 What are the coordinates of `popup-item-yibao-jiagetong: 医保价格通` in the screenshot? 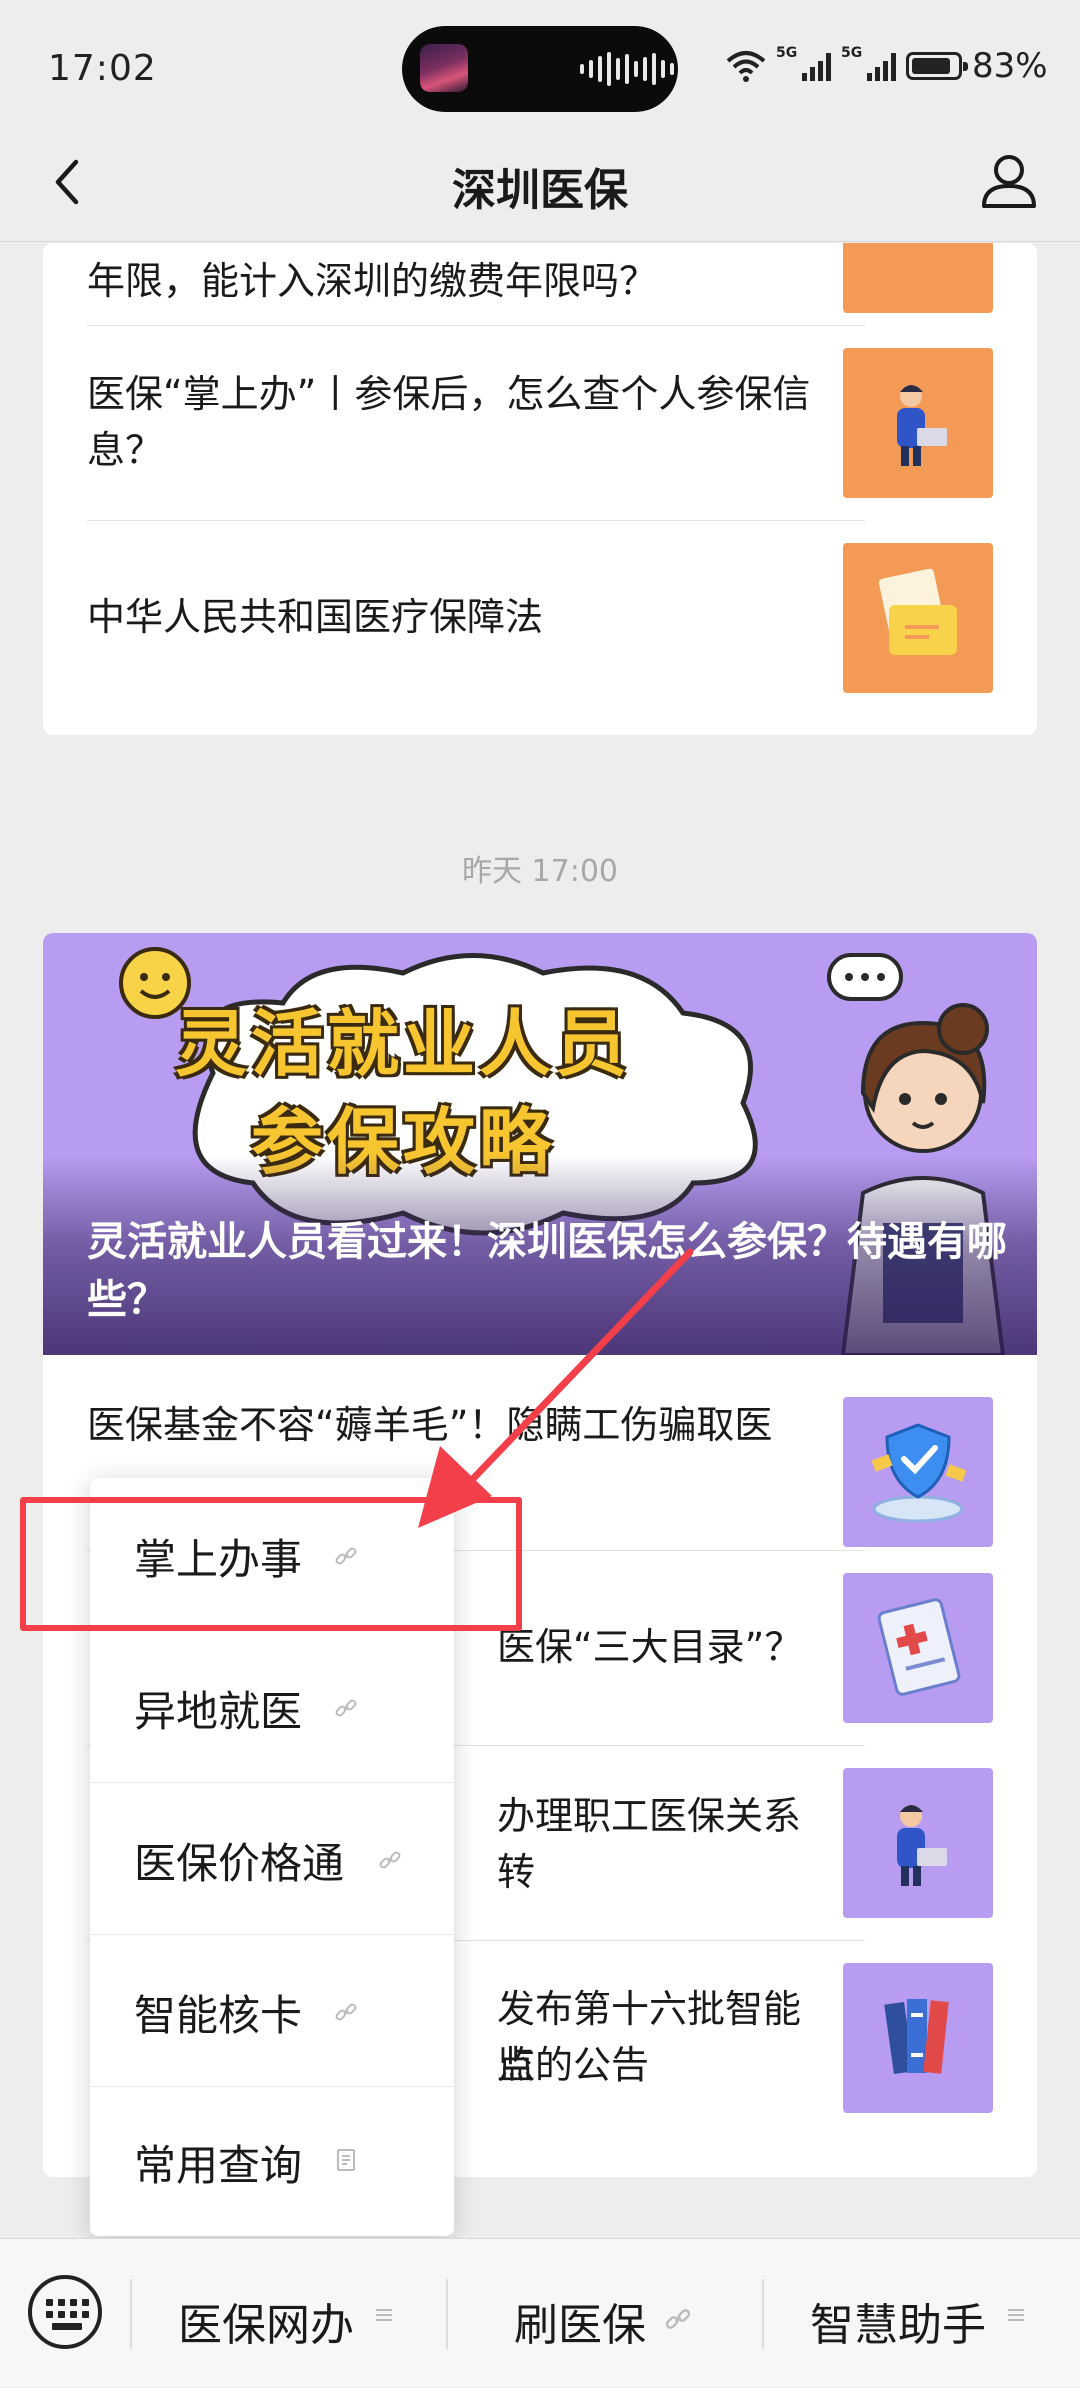 It's located at (272, 1858).